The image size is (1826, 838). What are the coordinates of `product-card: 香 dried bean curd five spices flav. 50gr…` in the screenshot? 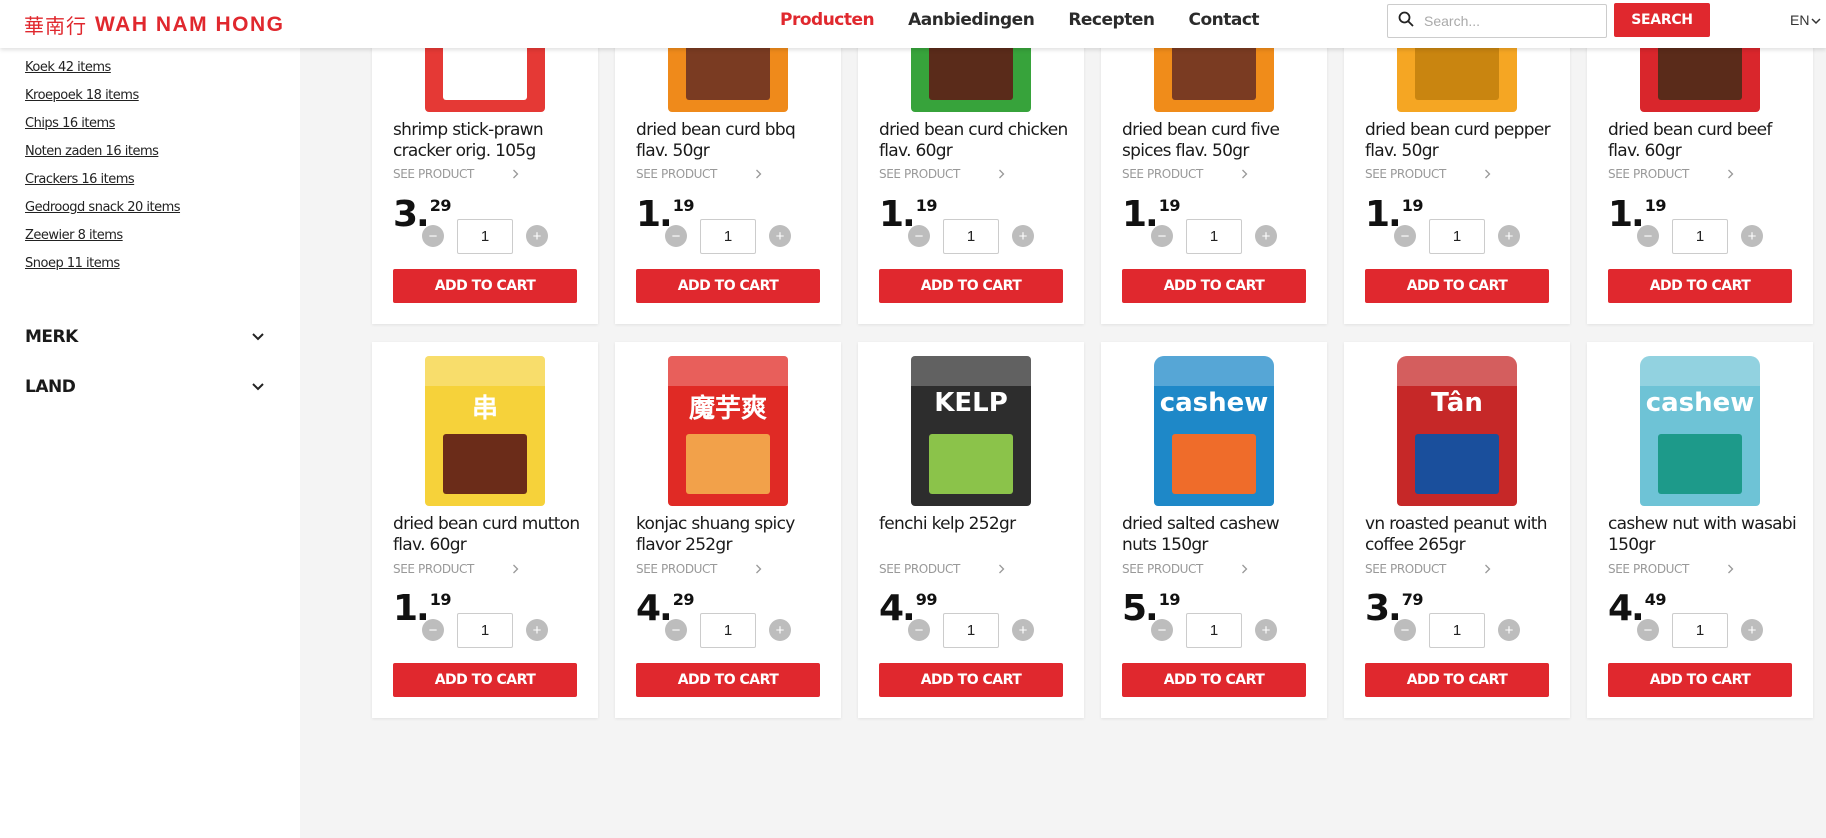 It's located at (1214, 162).